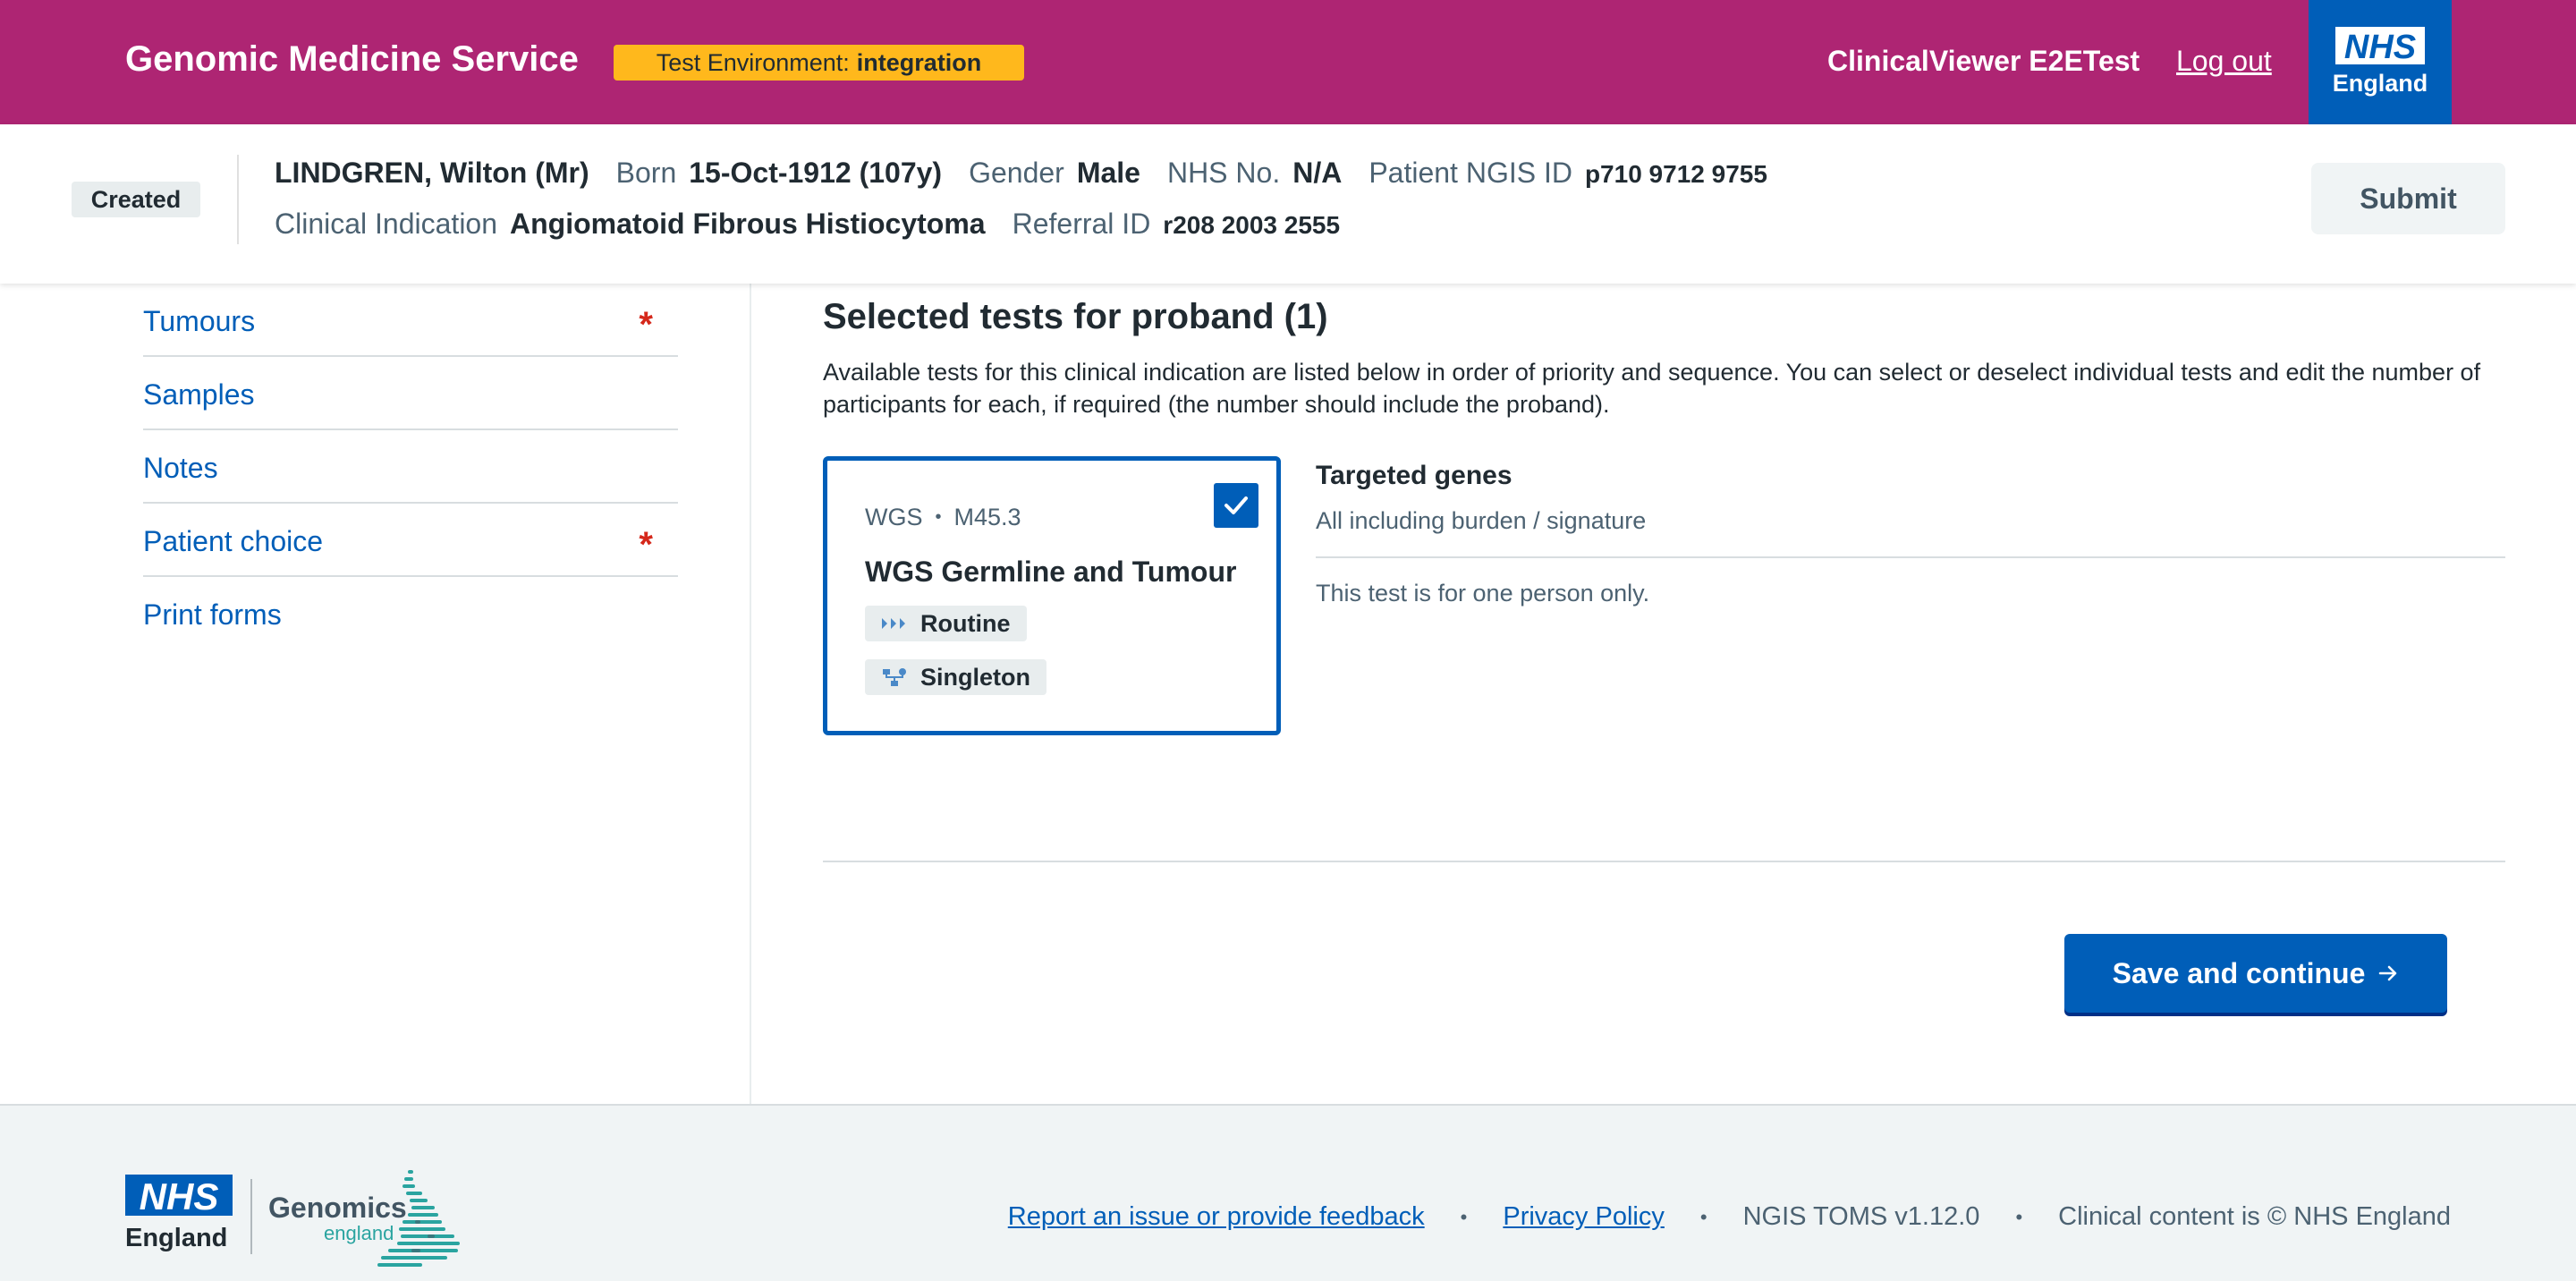  I want to click on targeted-genes-value: All including burden / signature, so click(1481, 520).